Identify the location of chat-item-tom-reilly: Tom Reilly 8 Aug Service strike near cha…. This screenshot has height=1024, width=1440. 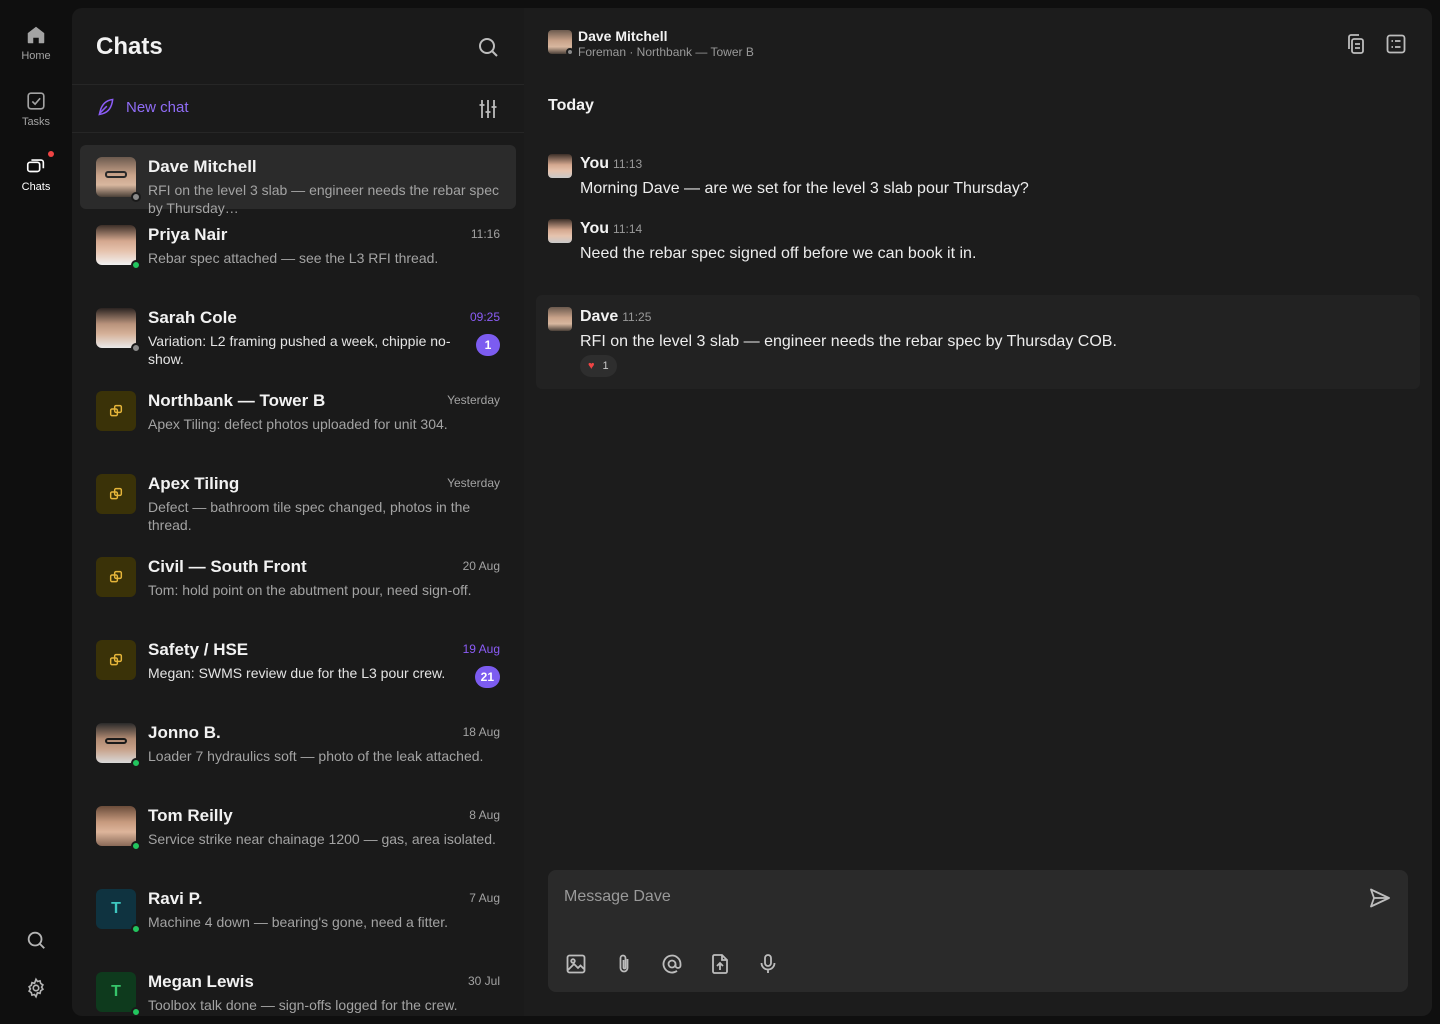
(298, 826).